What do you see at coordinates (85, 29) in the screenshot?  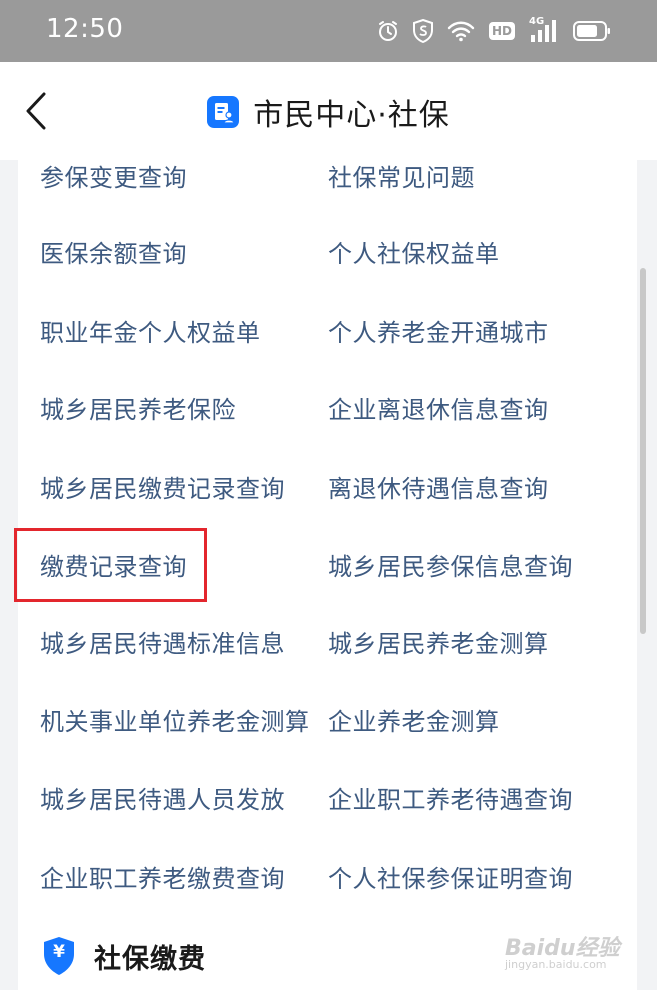 I see `status-time: 12:50` at bounding box center [85, 29].